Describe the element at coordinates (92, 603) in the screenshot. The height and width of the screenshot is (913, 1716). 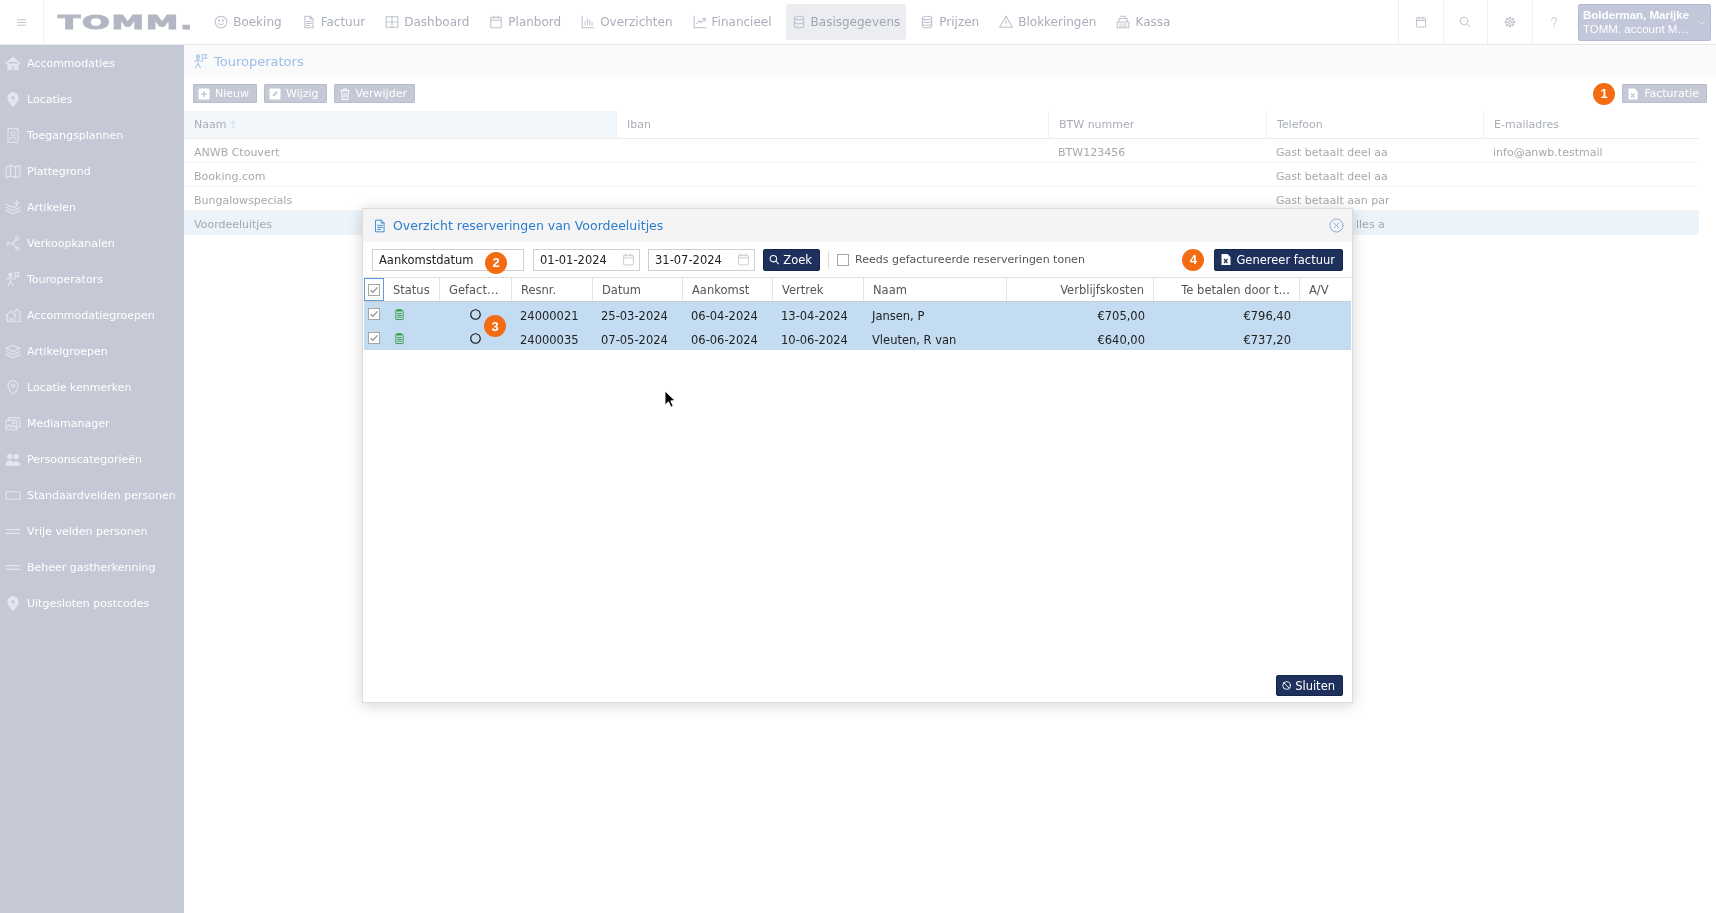
I see `sidebar-item: Uitgesloten postcodes` at that location.